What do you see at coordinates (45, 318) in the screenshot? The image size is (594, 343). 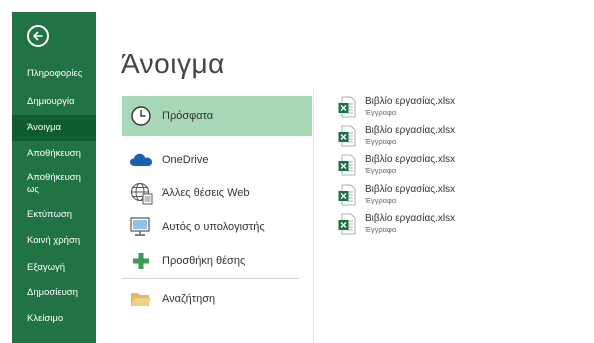 I see `sidebar-item-label: Κλείσιμο` at bounding box center [45, 318].